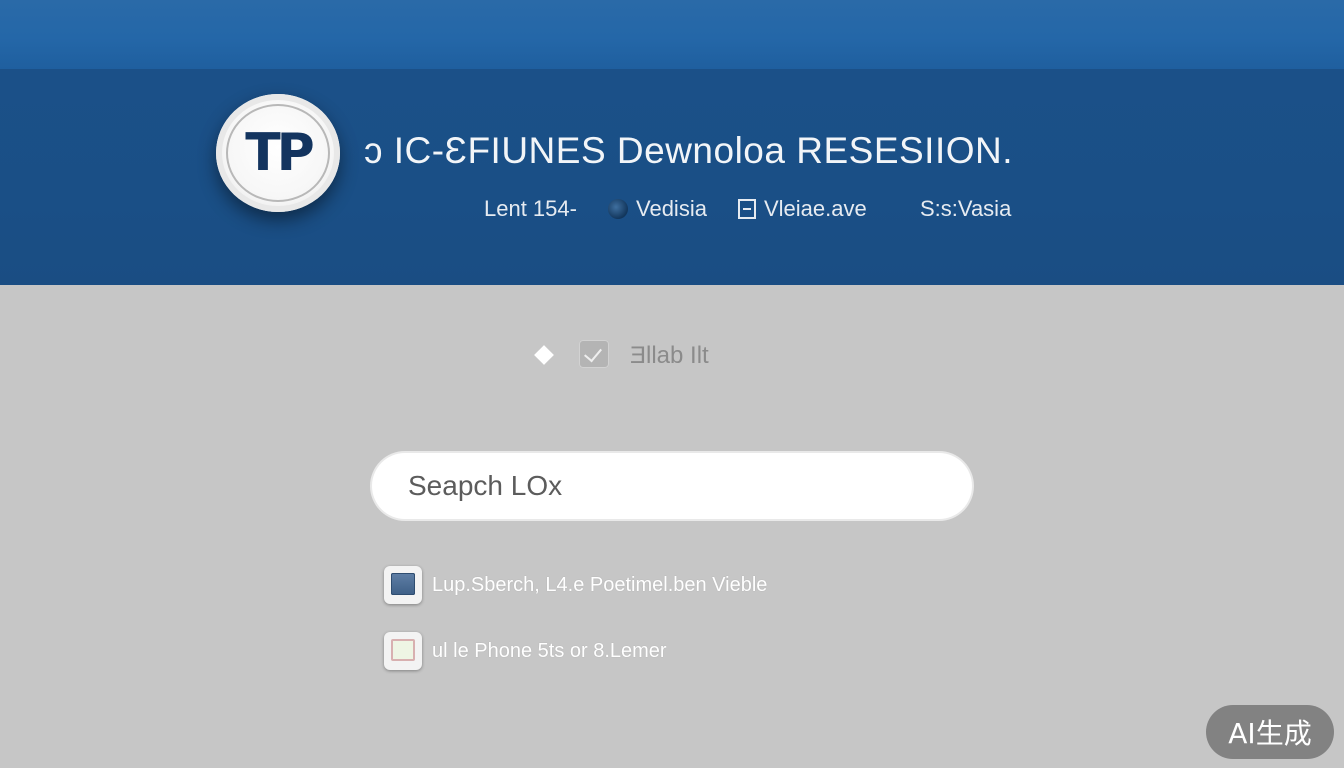 This screenshot has width=1344, height=768. Describe the element at coordinates (549, 651) in the screenshot. I see `list-item-label: ul le Phone 5ts or 8.Lemer` at that location.